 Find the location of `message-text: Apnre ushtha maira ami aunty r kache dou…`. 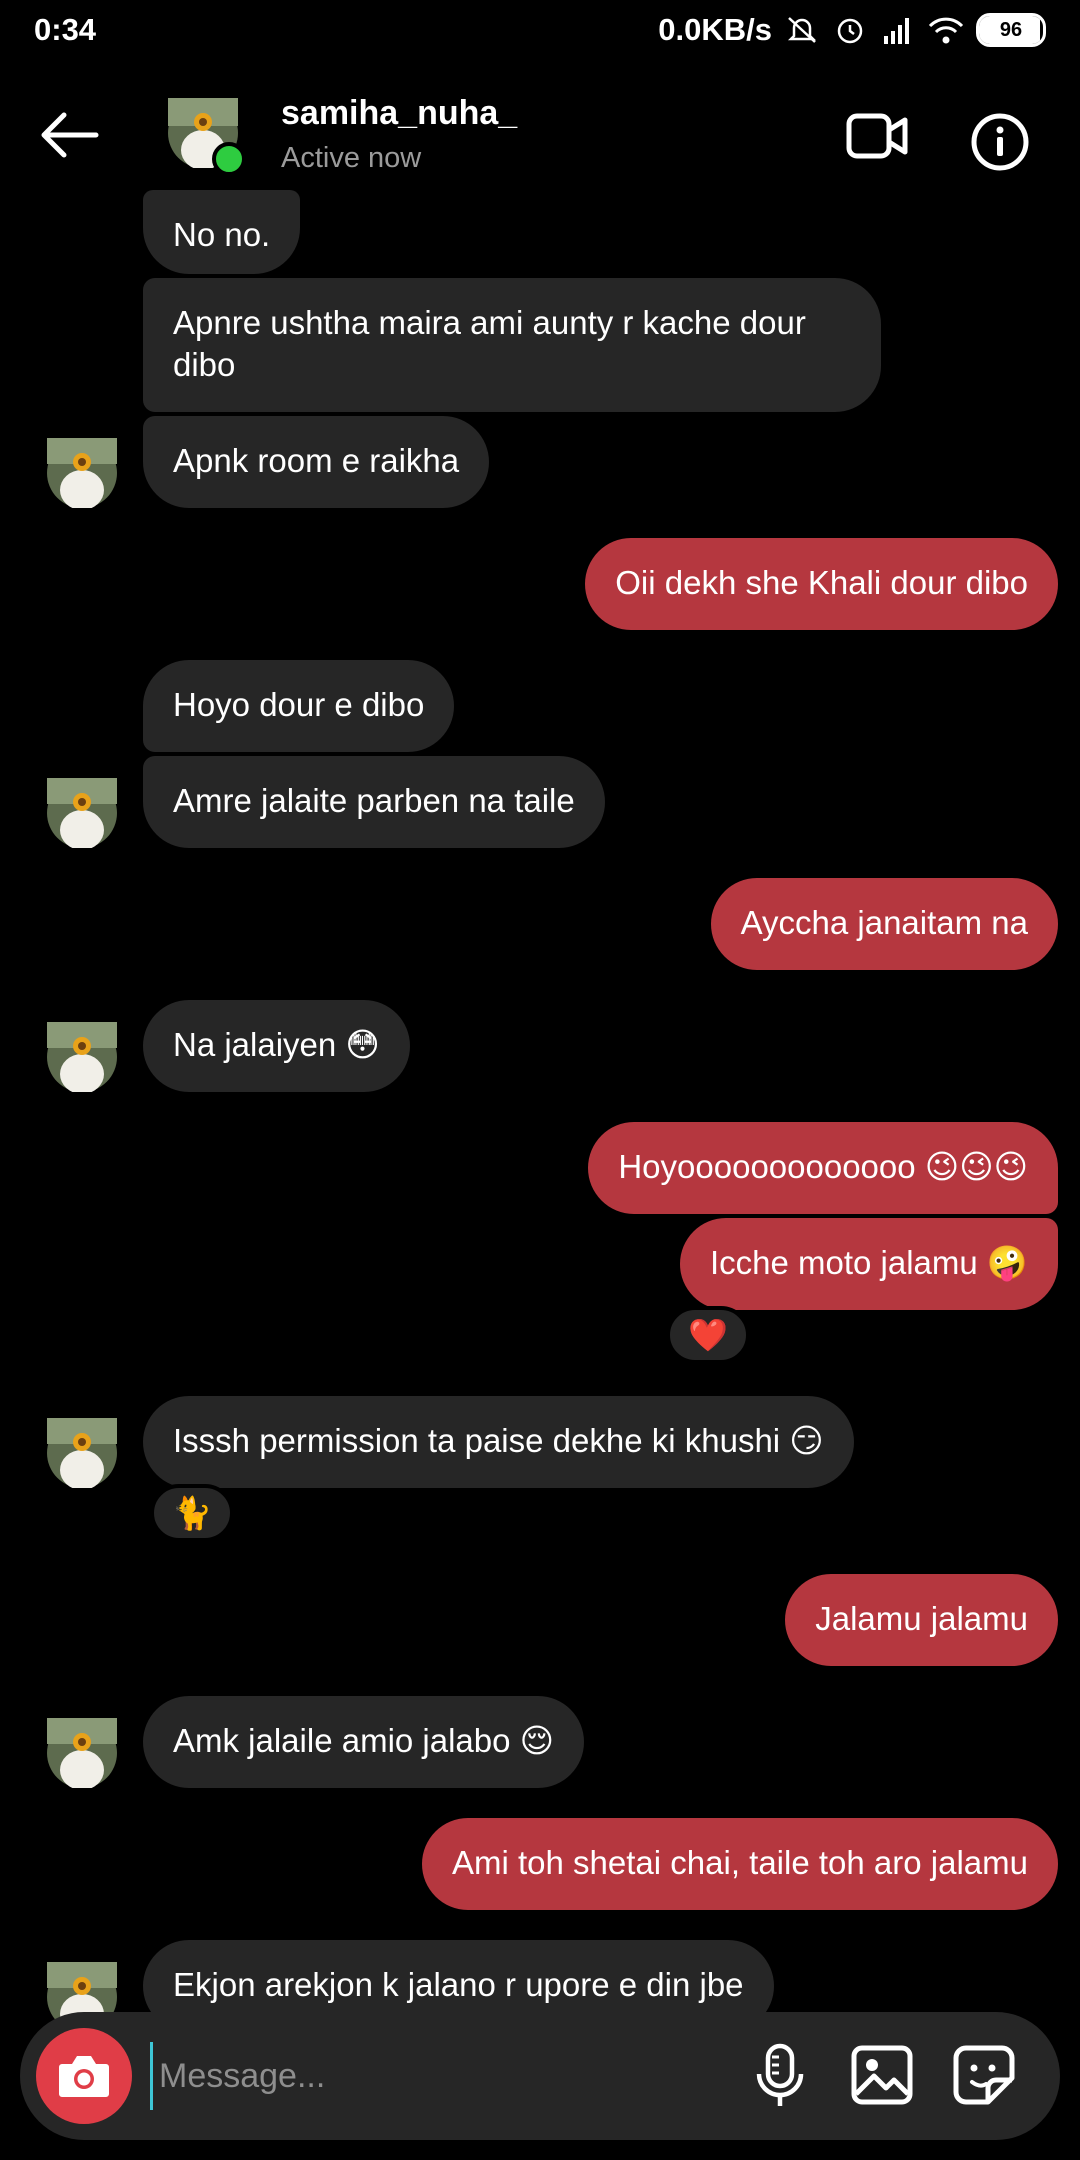

message-text: Apnre ushtha maira ami aunty r kache dou… is located at coordinates (489, 343).